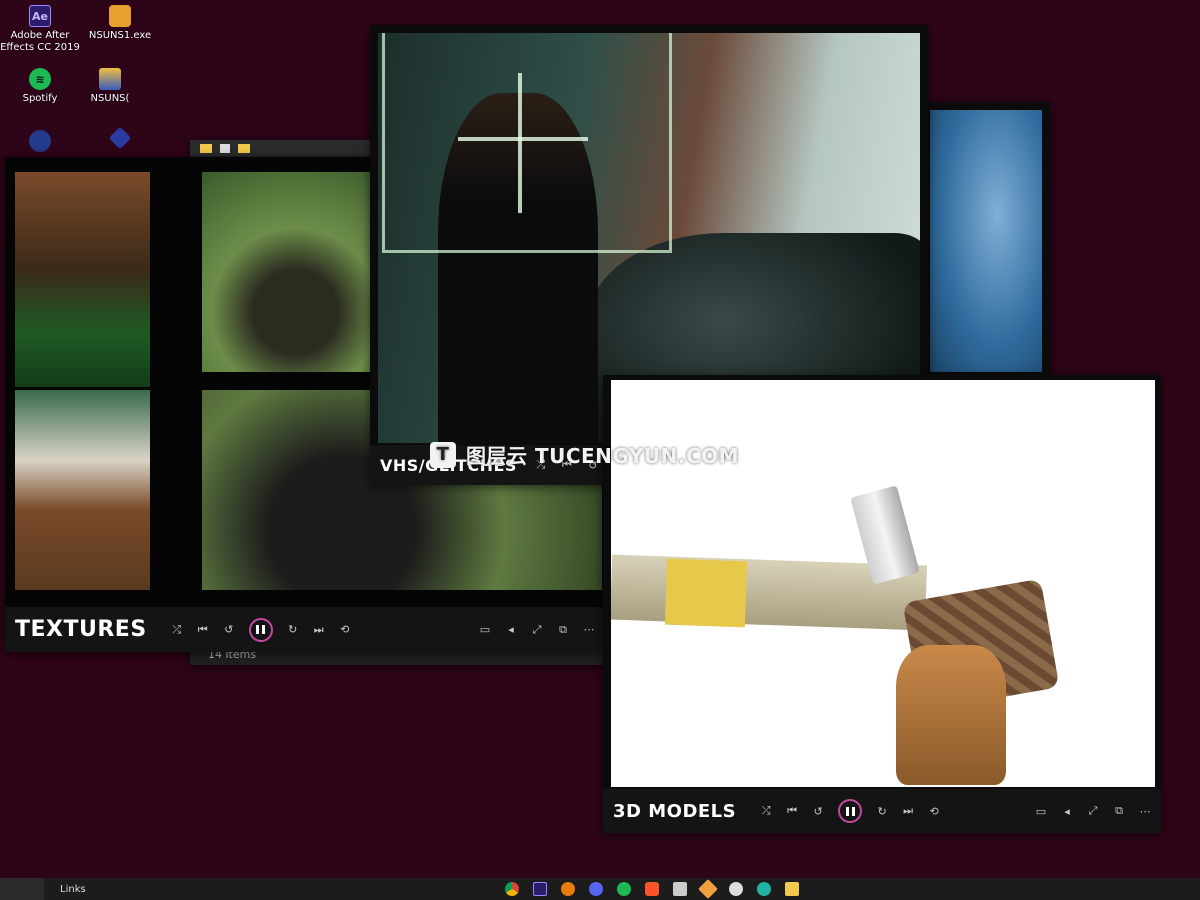  What do you see at coordinates (22, 889) in the screenshot?
I see `start-button` at bounding box center [22, 889].